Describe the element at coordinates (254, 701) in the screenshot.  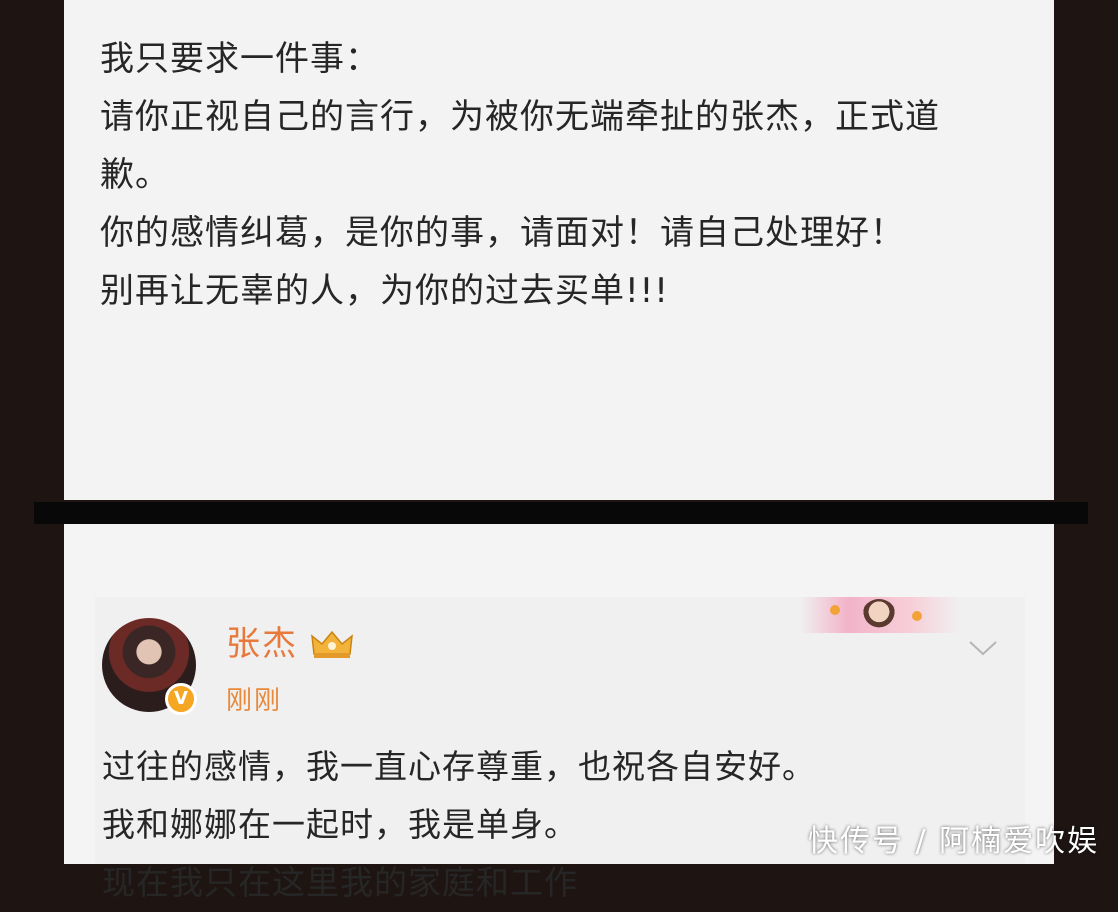
I see `post-timestamp: 刚刚` at that location.